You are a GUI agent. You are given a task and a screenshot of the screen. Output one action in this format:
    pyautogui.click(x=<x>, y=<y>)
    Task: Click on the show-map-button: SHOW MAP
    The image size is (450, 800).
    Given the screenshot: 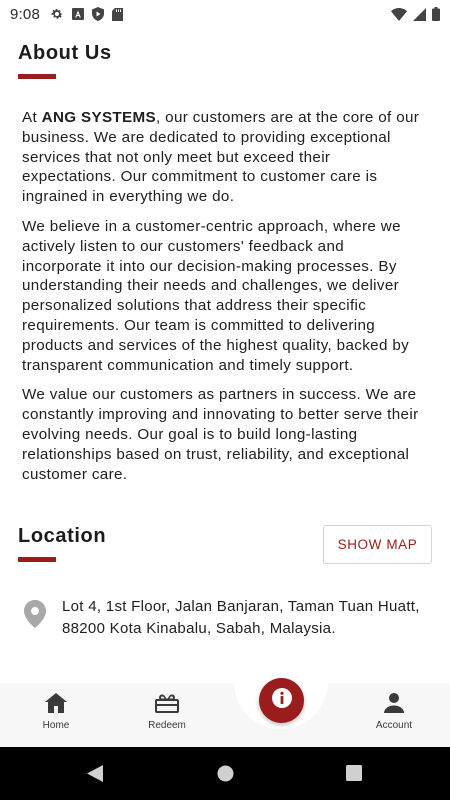 What is the action you would take?
    pyautogui.click(x=377, y=544)
    